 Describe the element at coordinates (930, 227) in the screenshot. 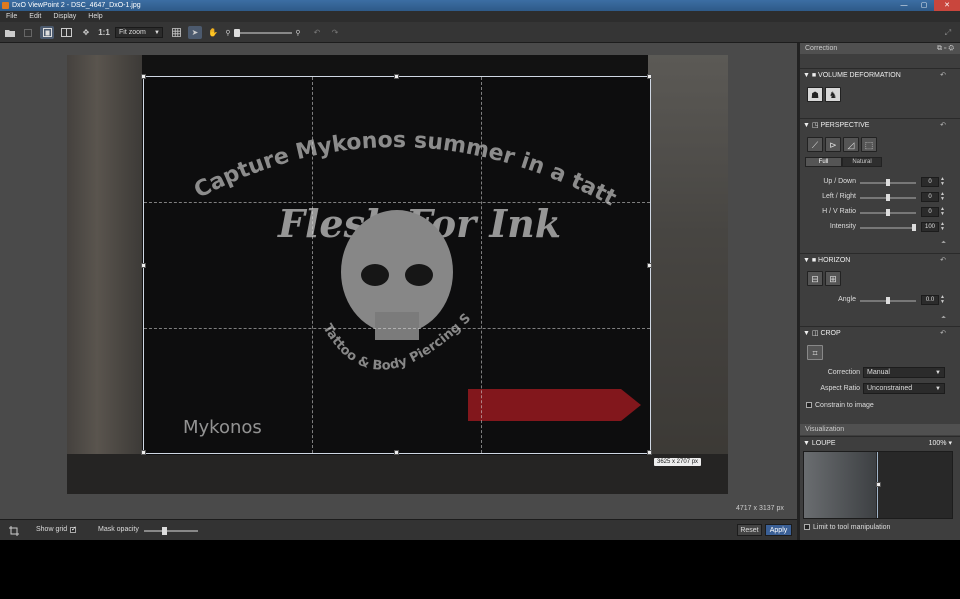

I see `intensity-value: 100` at that location.